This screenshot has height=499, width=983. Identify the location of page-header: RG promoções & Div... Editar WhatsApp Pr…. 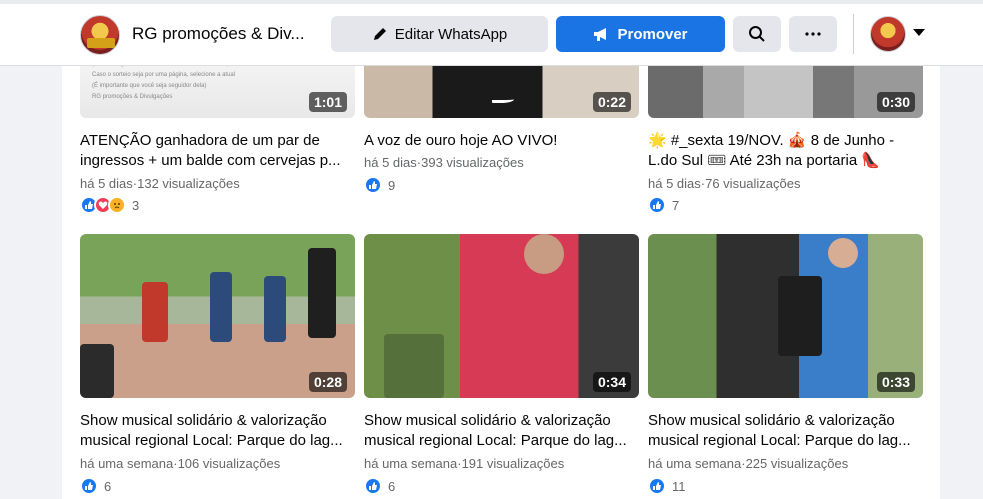
(491, 33).